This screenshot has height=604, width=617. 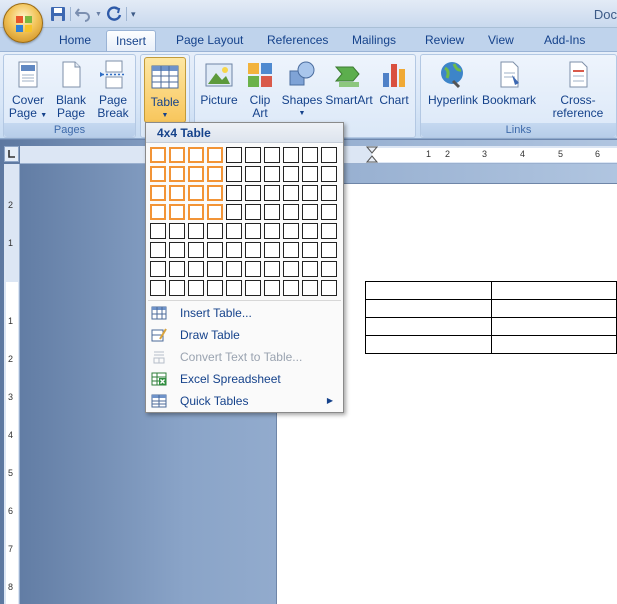 I want to click on picture-button: Picture, so click(x=219, y=83).